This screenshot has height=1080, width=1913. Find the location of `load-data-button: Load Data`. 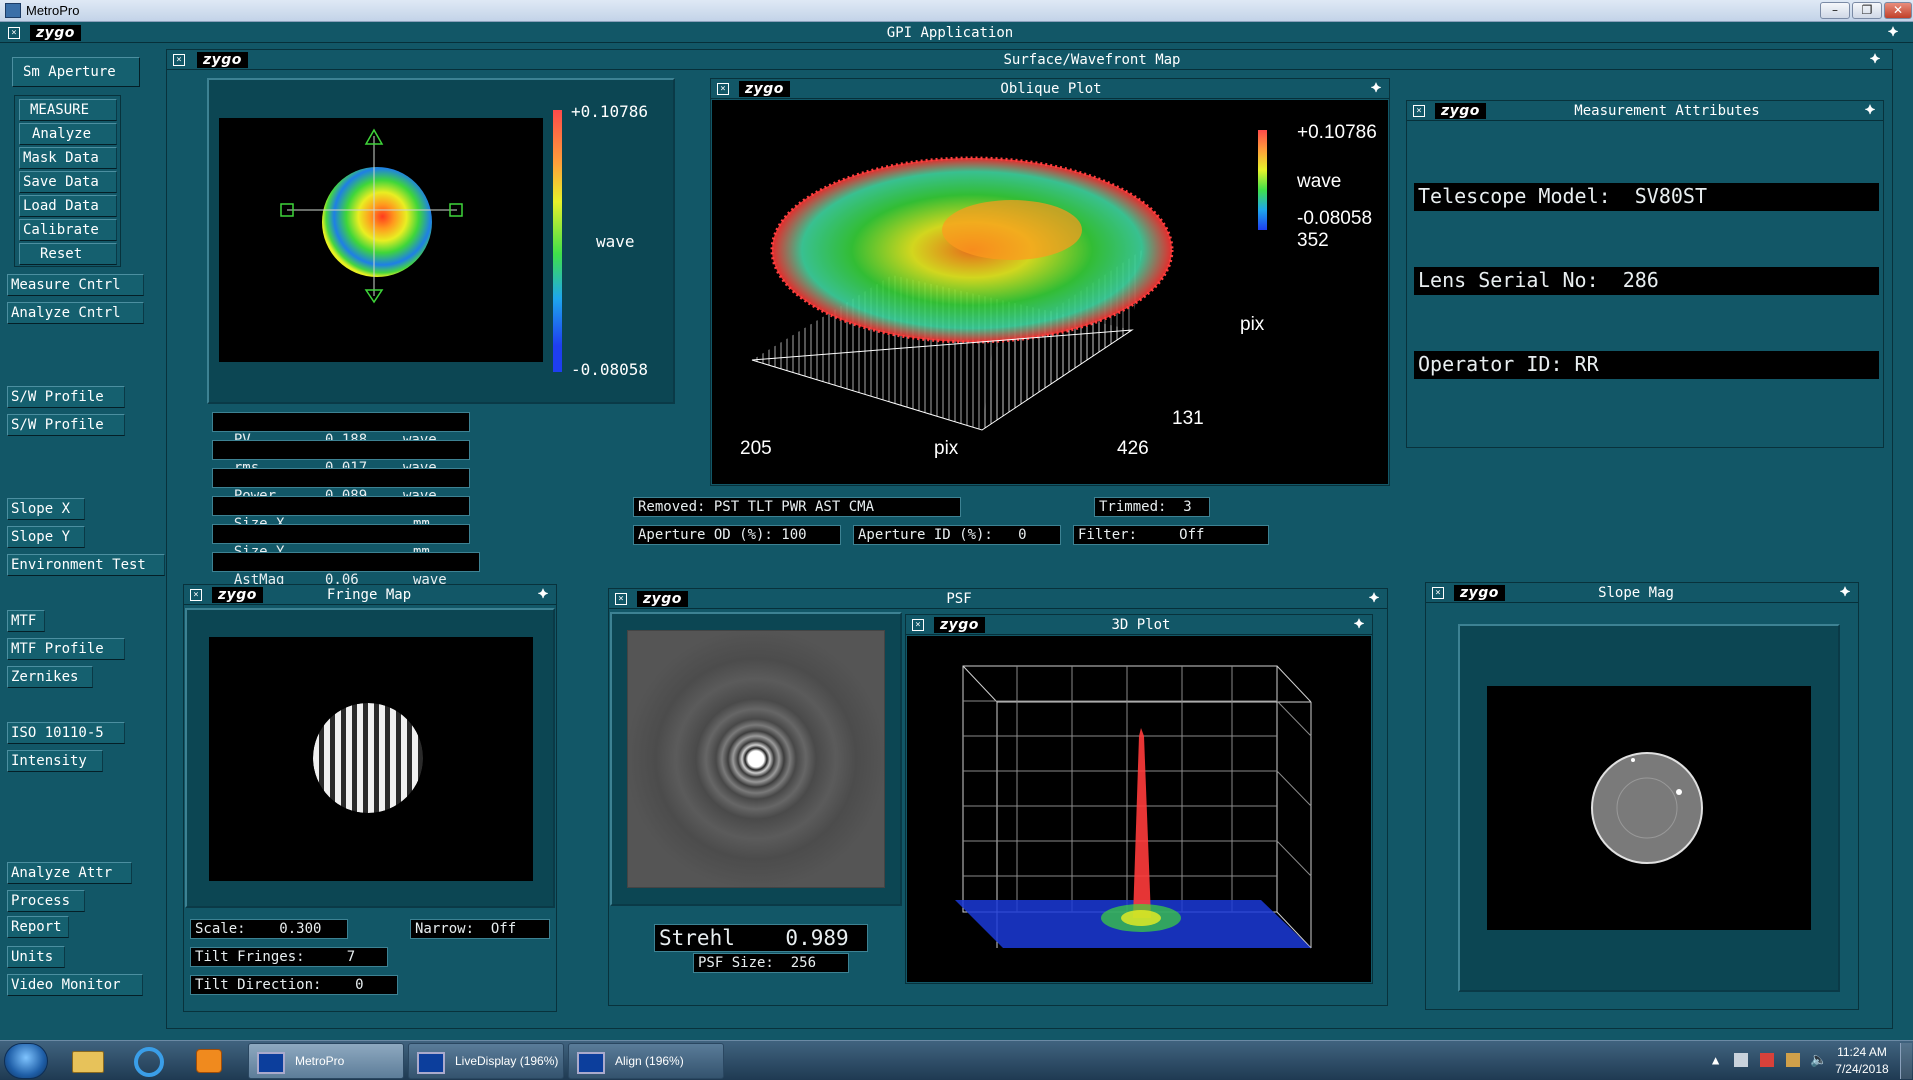

load-data-button: Load Data is located at coordinates (68, 206).